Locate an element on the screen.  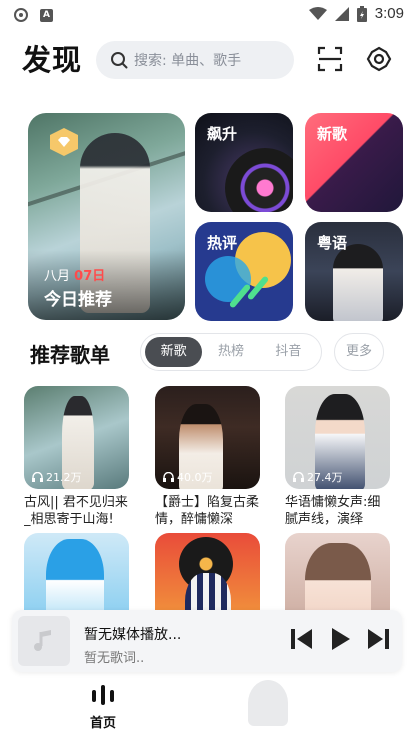
nav-item-home: 首页 is located at coordinates (103, 707).